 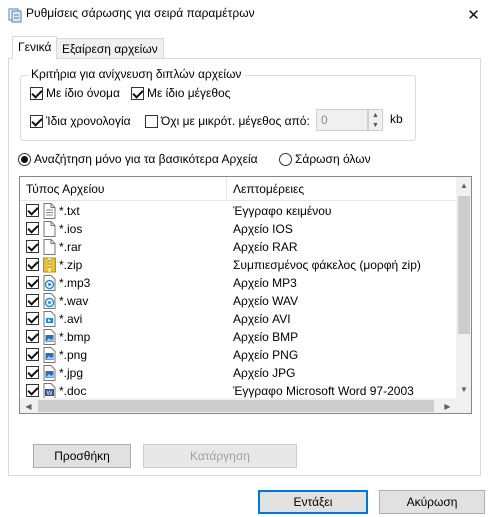 What do you see at coordinates (71, 373) in the screenshot?
I see `list-item-file-type: *.jpg` at bounding box center [71, 373].